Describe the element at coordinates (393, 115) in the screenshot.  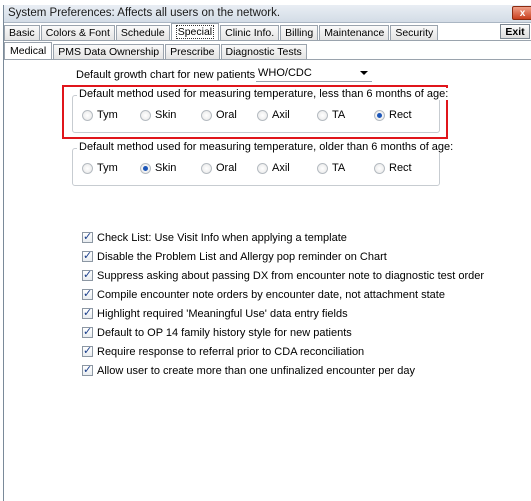
I see `under6-radio-rect: Rect` at that location.